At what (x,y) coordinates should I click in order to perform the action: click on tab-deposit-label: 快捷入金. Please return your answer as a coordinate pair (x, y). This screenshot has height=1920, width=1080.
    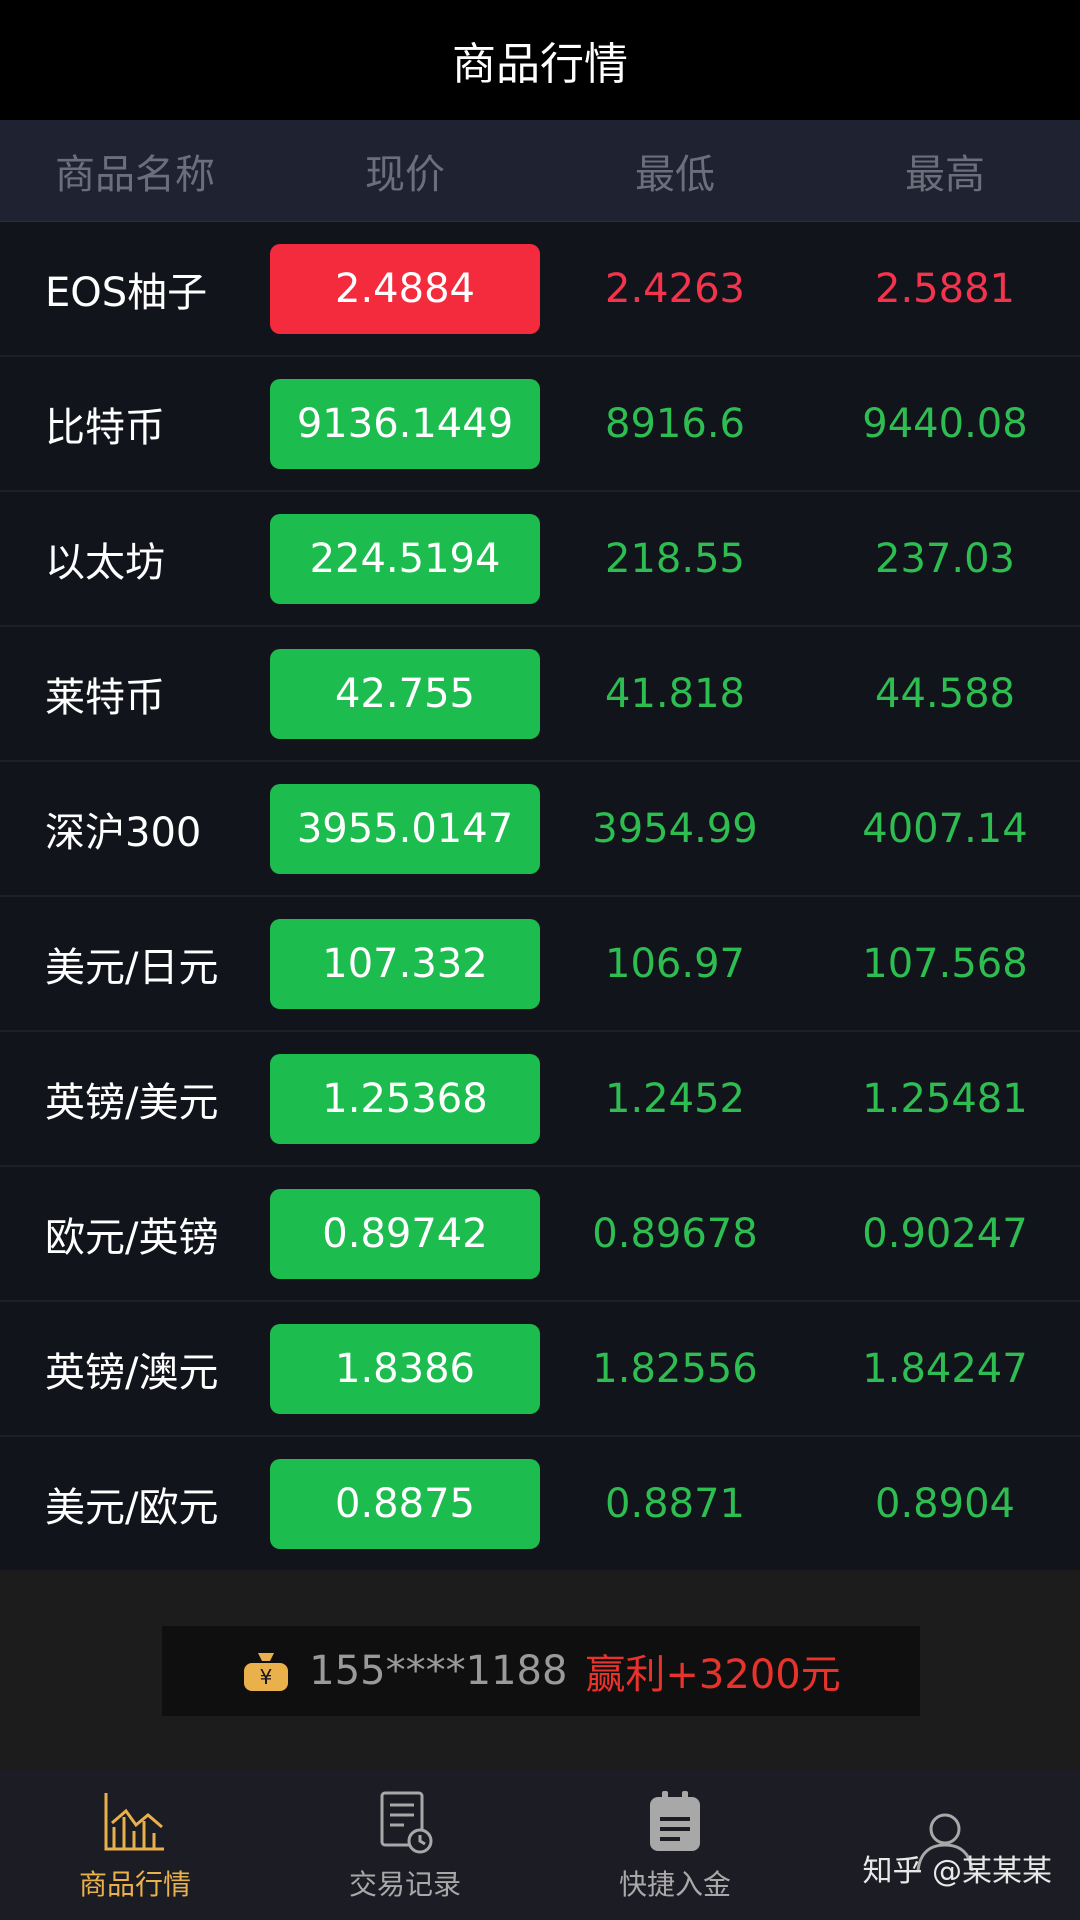
    Looking at the image, I should click on (674, 1884).